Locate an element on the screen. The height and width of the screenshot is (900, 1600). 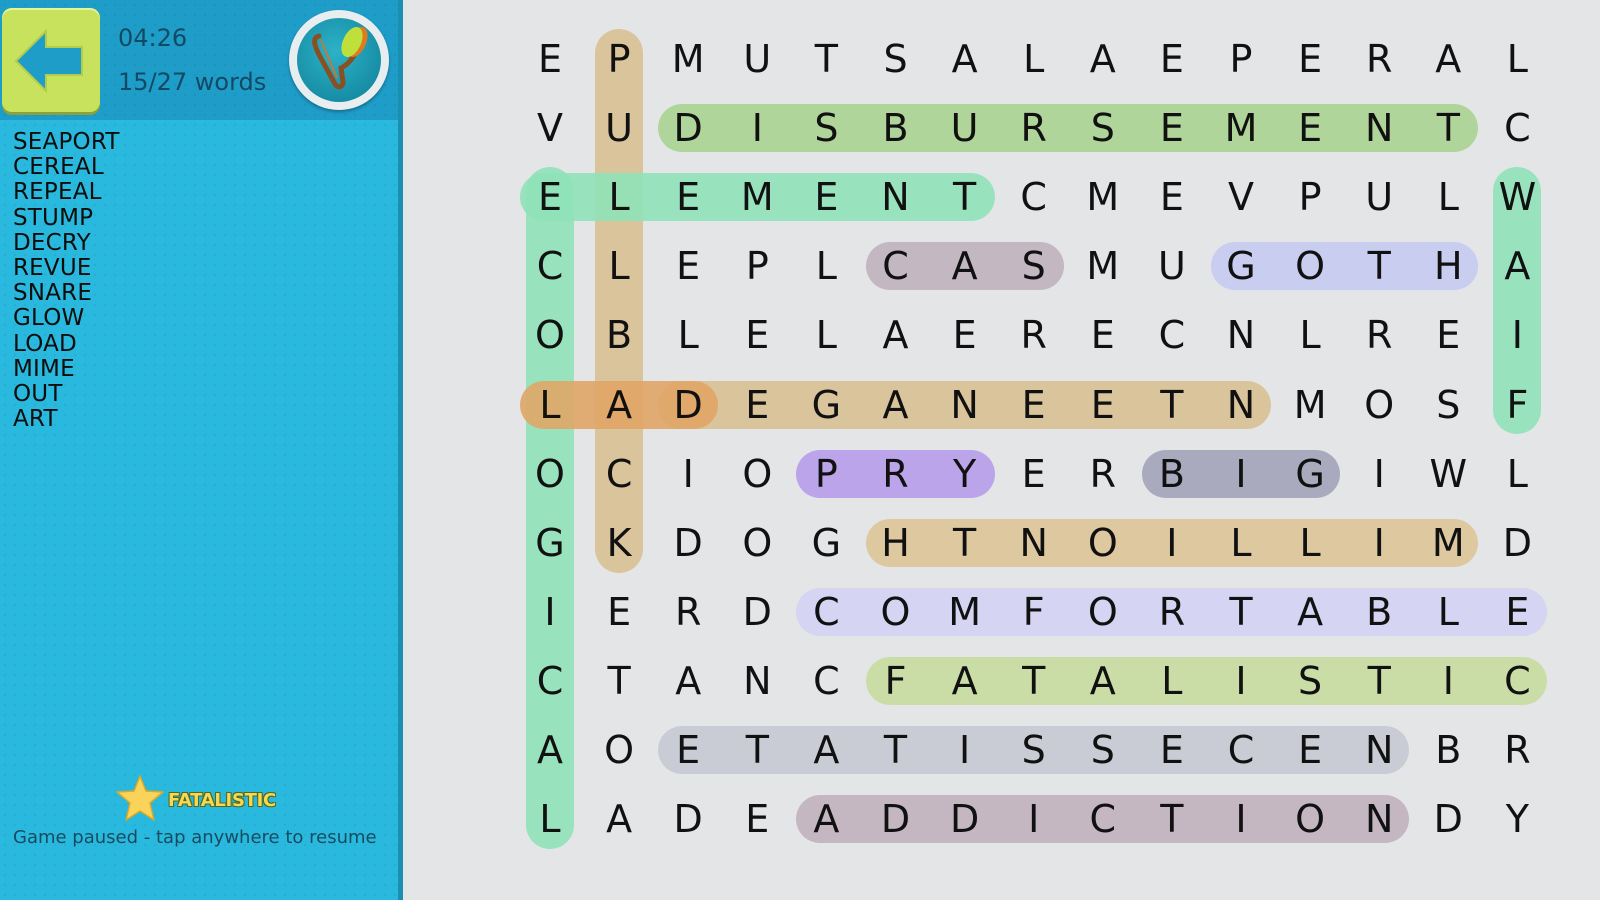
grid-letter: H is located at coordinates (896, 543).